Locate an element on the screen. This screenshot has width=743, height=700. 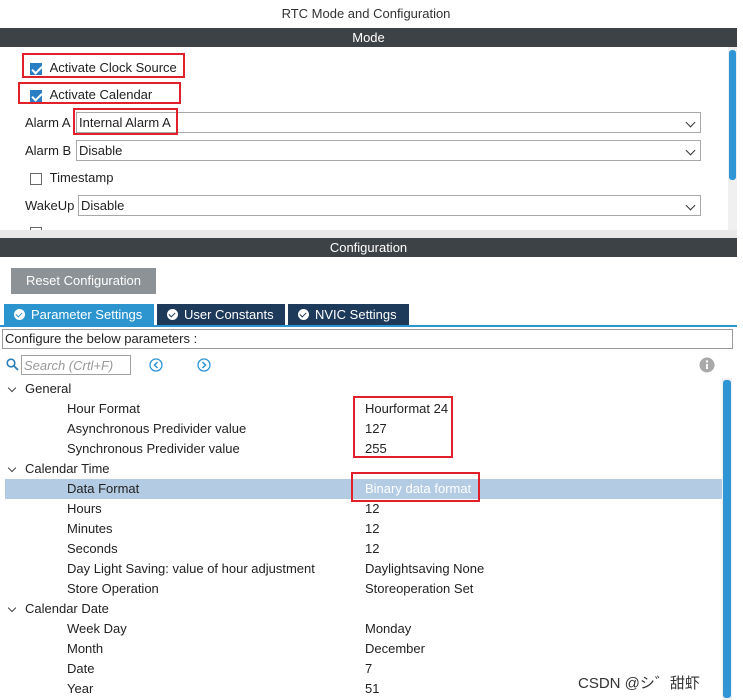
param-value: Monday is located at coordinates (388, 629).